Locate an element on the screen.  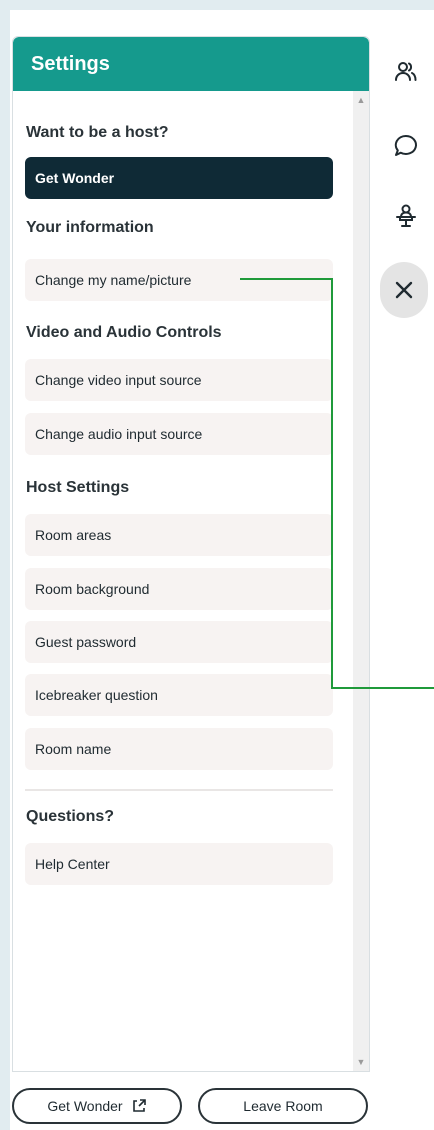
window-top-edge is located at coordinates (217, 5).